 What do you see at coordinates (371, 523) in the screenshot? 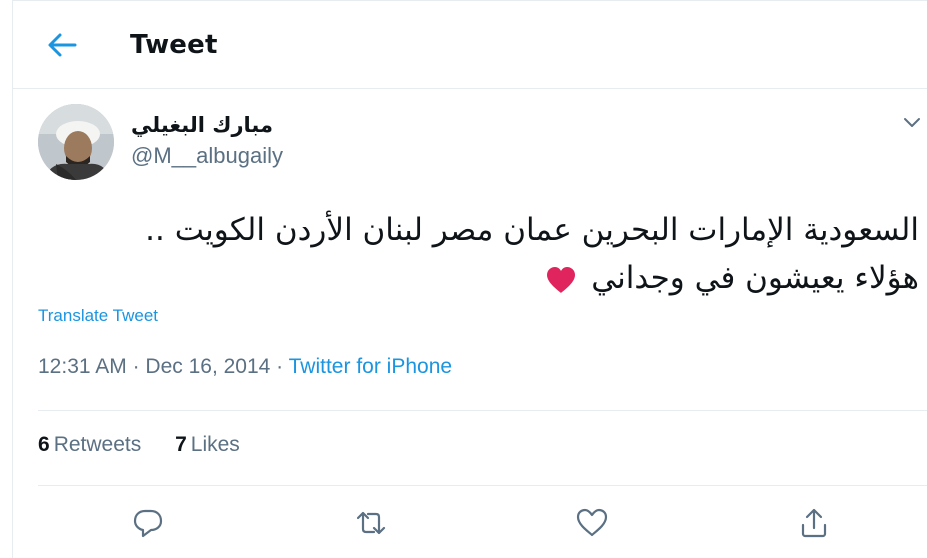
I see `retweet-icon` at bounding box center [371, 523].